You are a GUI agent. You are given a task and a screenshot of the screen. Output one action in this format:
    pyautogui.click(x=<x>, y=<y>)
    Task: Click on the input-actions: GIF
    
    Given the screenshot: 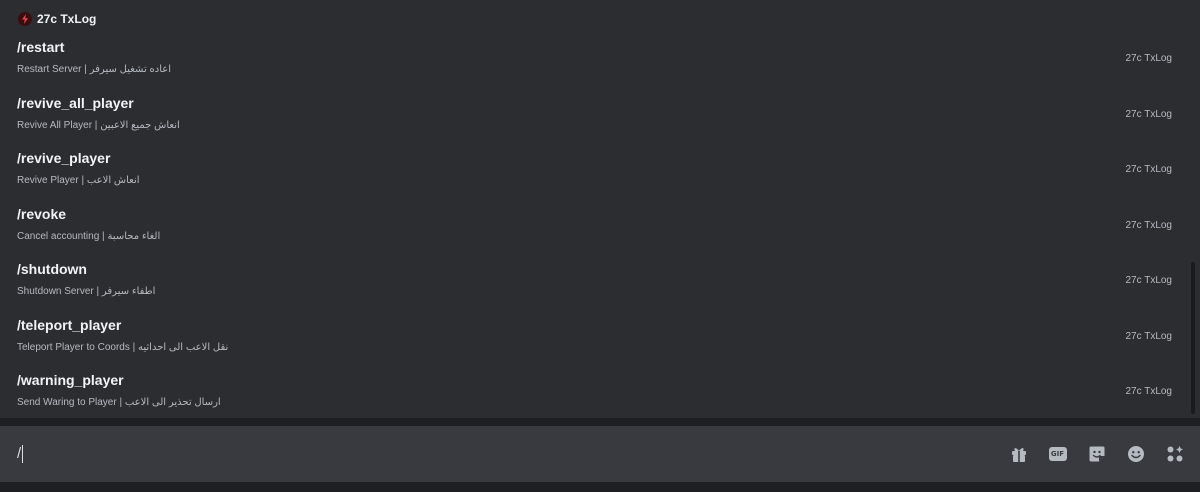 What is the action you would take?
    pyautogui.click(x=1096, y=453)
    